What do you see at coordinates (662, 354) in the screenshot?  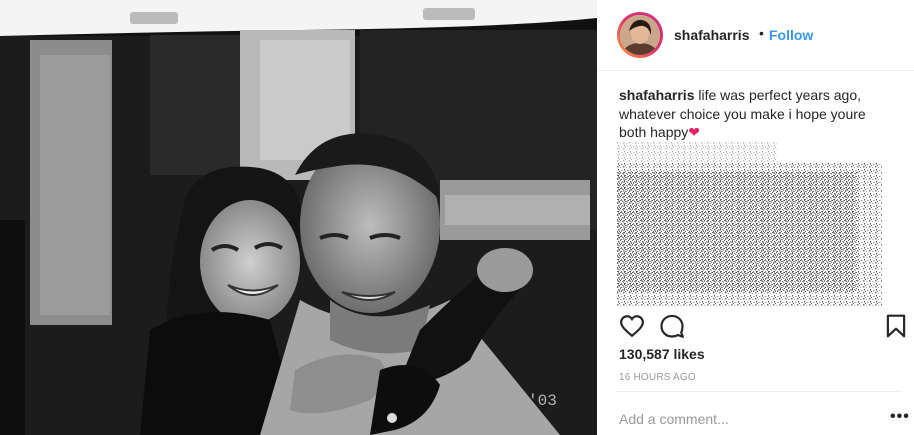 I see `like-count: 130,587 likes` at bounding box center [662, 354].